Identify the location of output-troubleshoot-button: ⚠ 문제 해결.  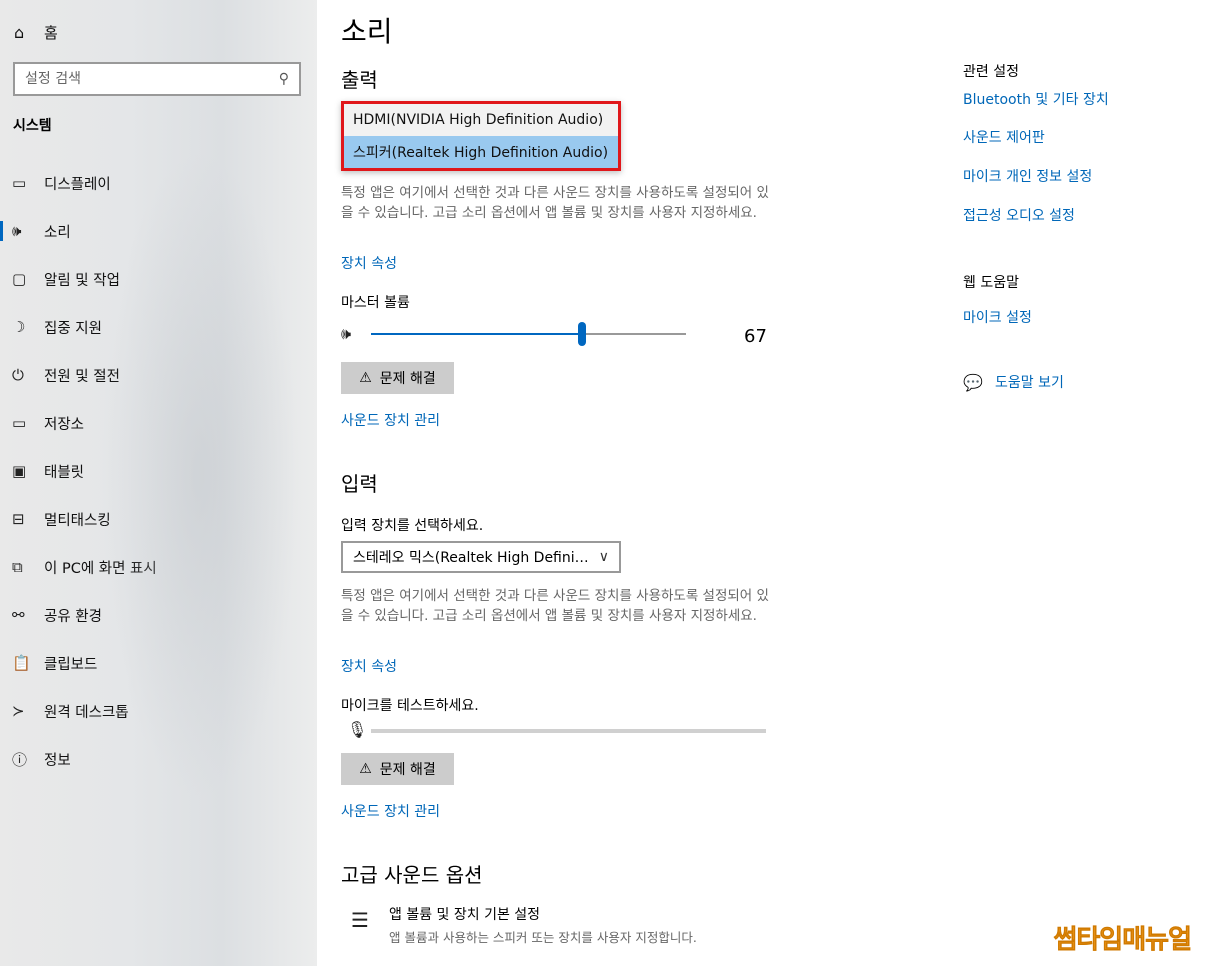
(397, 378).